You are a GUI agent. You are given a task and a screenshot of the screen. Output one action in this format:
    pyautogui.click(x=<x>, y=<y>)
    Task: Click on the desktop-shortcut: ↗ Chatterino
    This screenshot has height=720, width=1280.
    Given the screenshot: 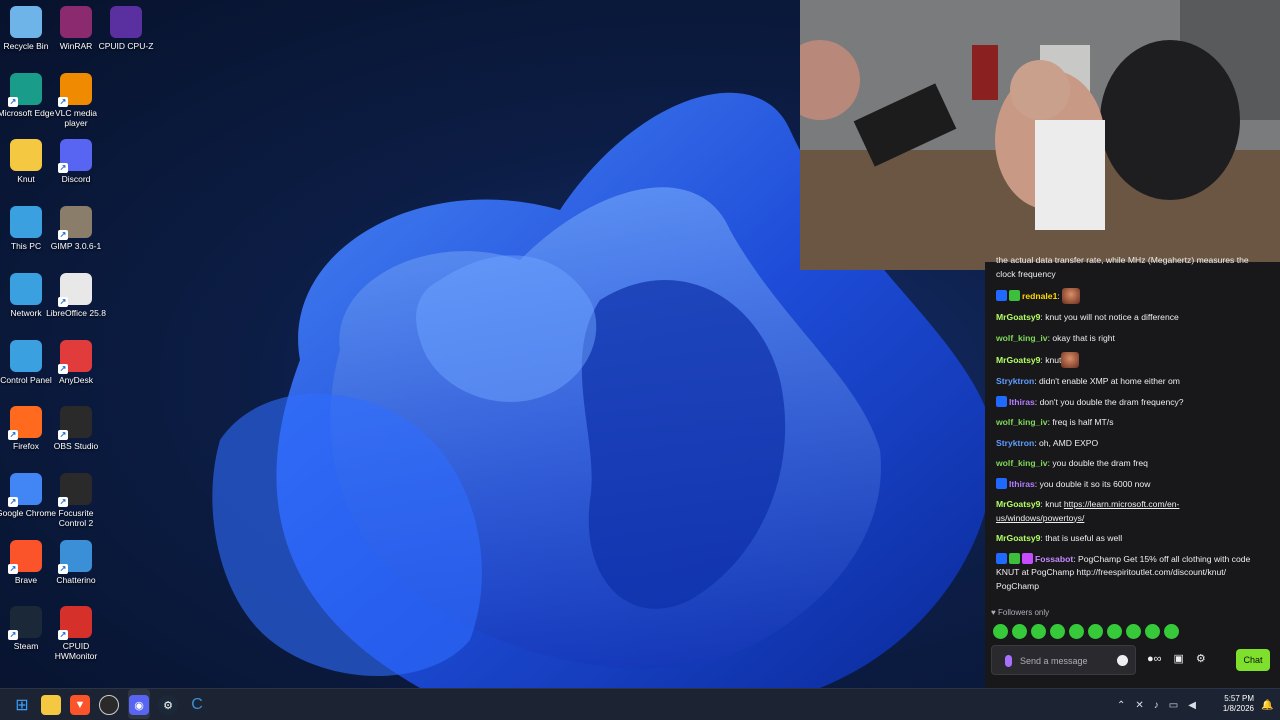 What is the action you would take?
    pyautogui.click(x=76, y=562)
    